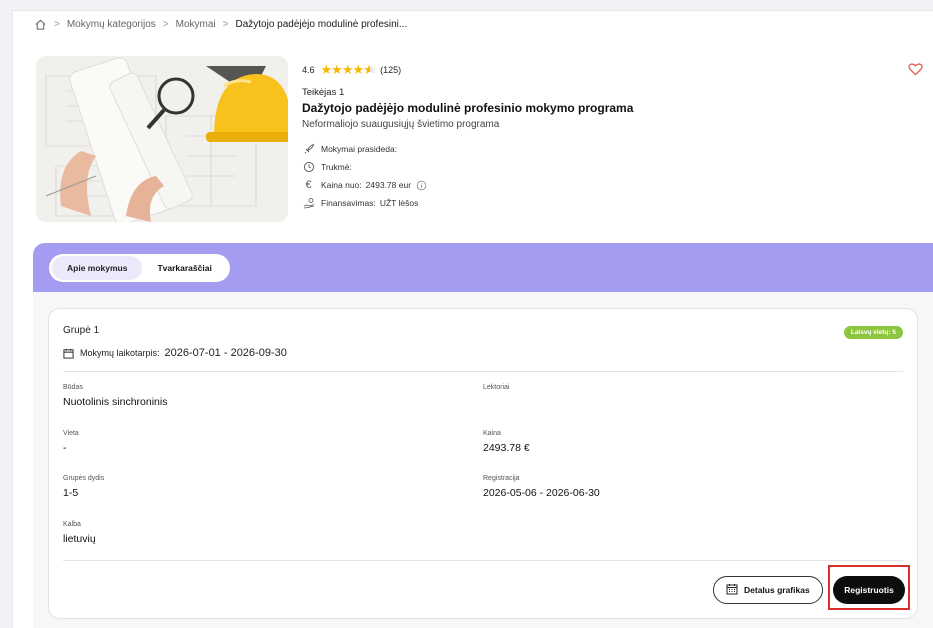 This screenshot has height=628, width=933. I want to click on heart-icon, so click(915, 71).